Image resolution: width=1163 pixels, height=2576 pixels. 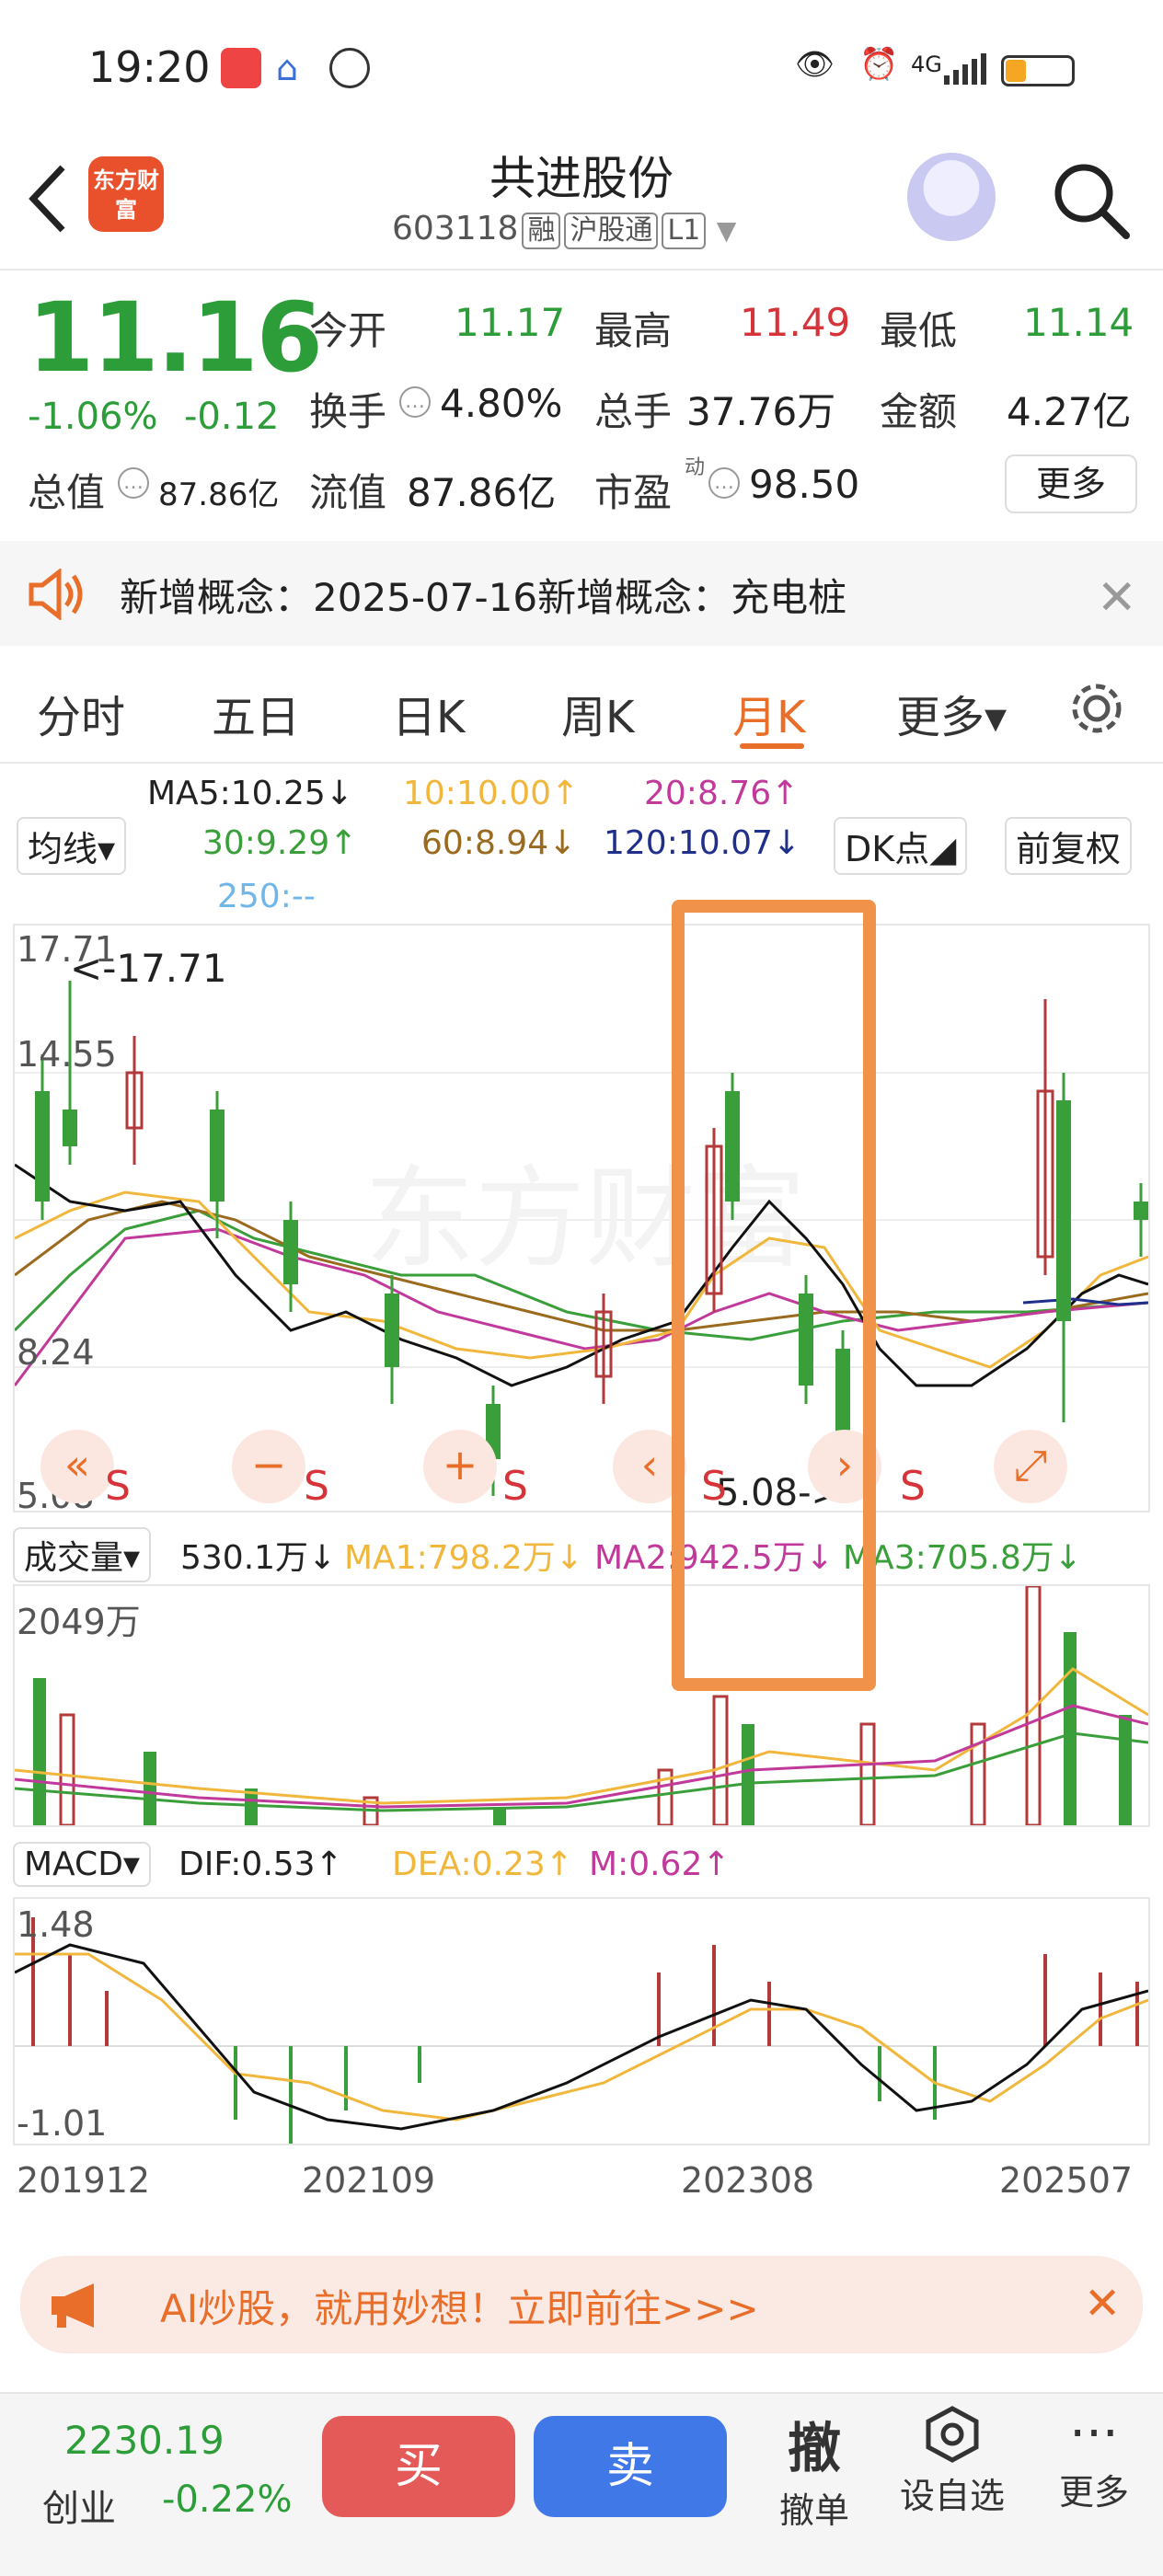 I want to click on more-dots-icon: ···, so click(x=1094, y=2434).